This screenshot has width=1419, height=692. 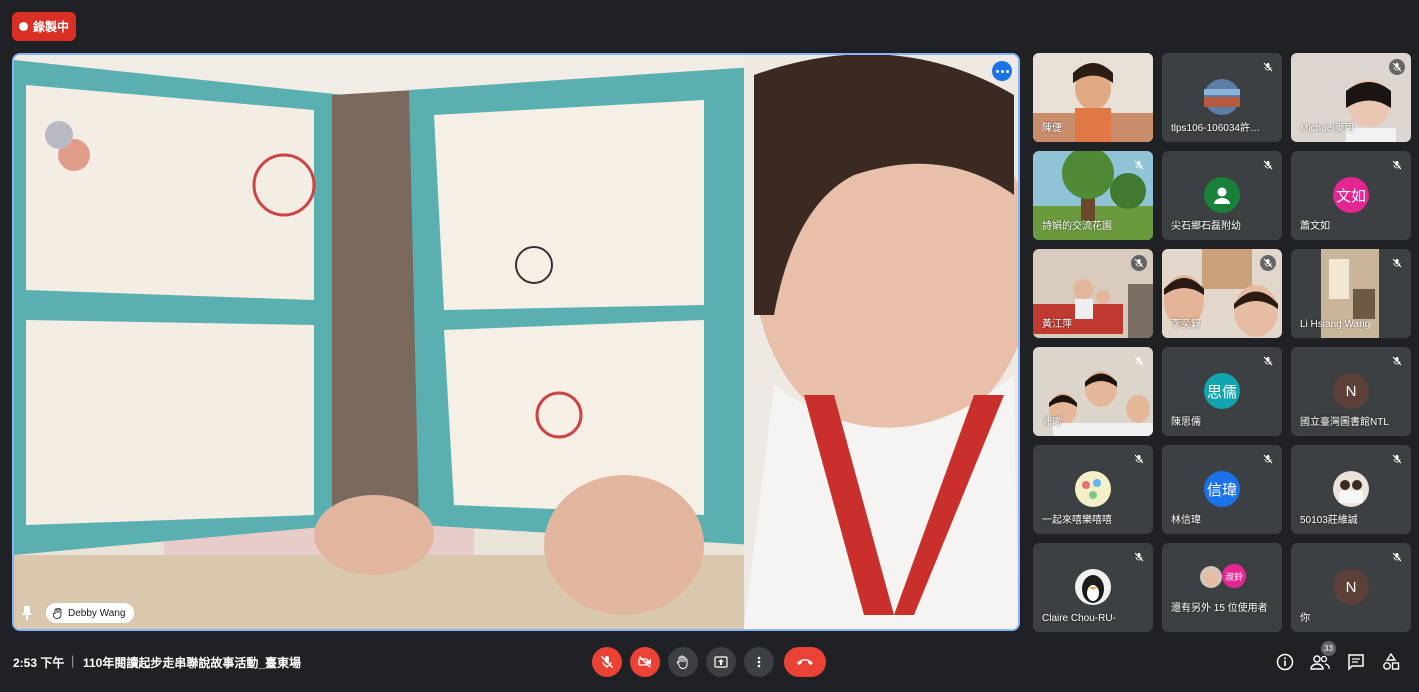 What do you see at coordinates (1079, 618) in the screenshot?
I see `participant-name: Claire Chou-RU-` at bounding box center [1079, 618].